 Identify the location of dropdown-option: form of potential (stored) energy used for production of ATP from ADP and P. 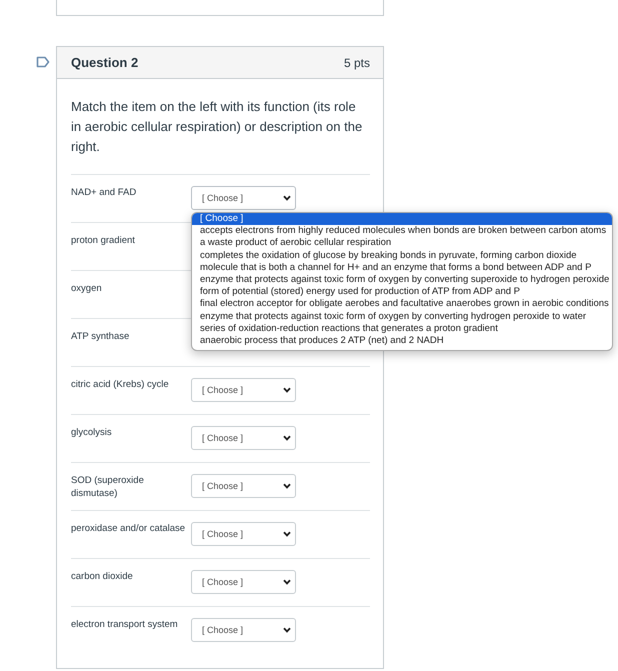
(402, 292).